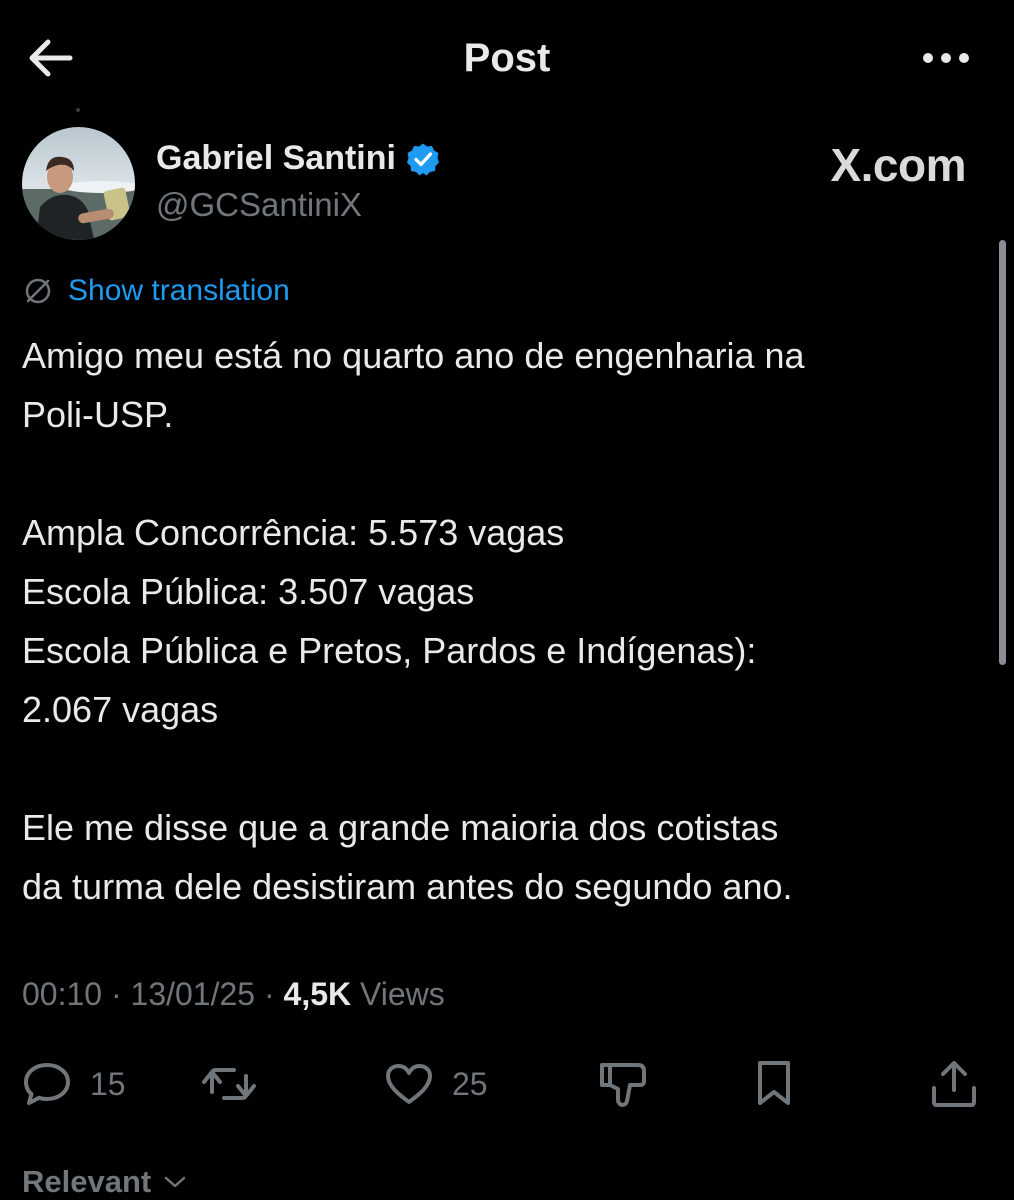 Image resolution: width=1014 pixels, height=1200 pixels. I want to click on reply-button: 15, so click(74, 1084).